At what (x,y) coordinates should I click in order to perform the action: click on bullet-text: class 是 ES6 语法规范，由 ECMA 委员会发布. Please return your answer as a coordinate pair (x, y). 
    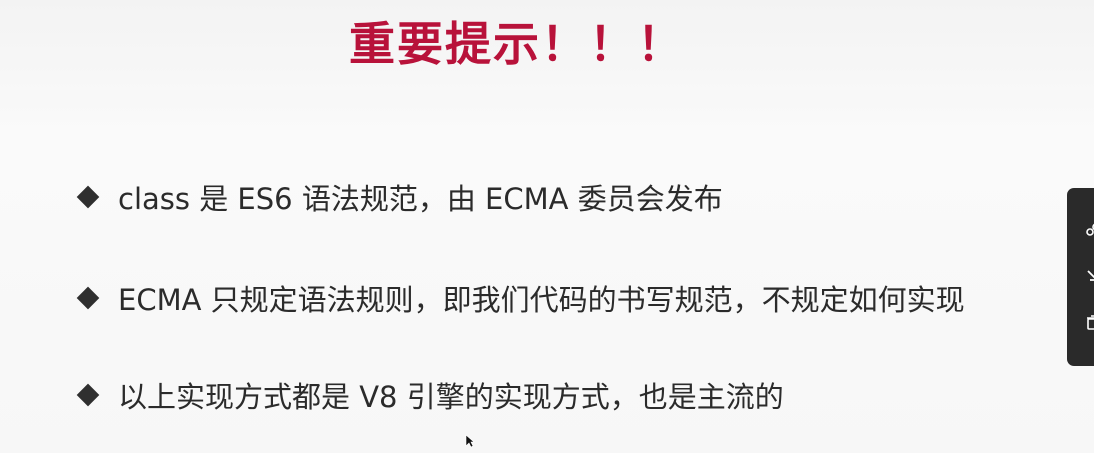
    Looking at the image, I should click on (420, 199).